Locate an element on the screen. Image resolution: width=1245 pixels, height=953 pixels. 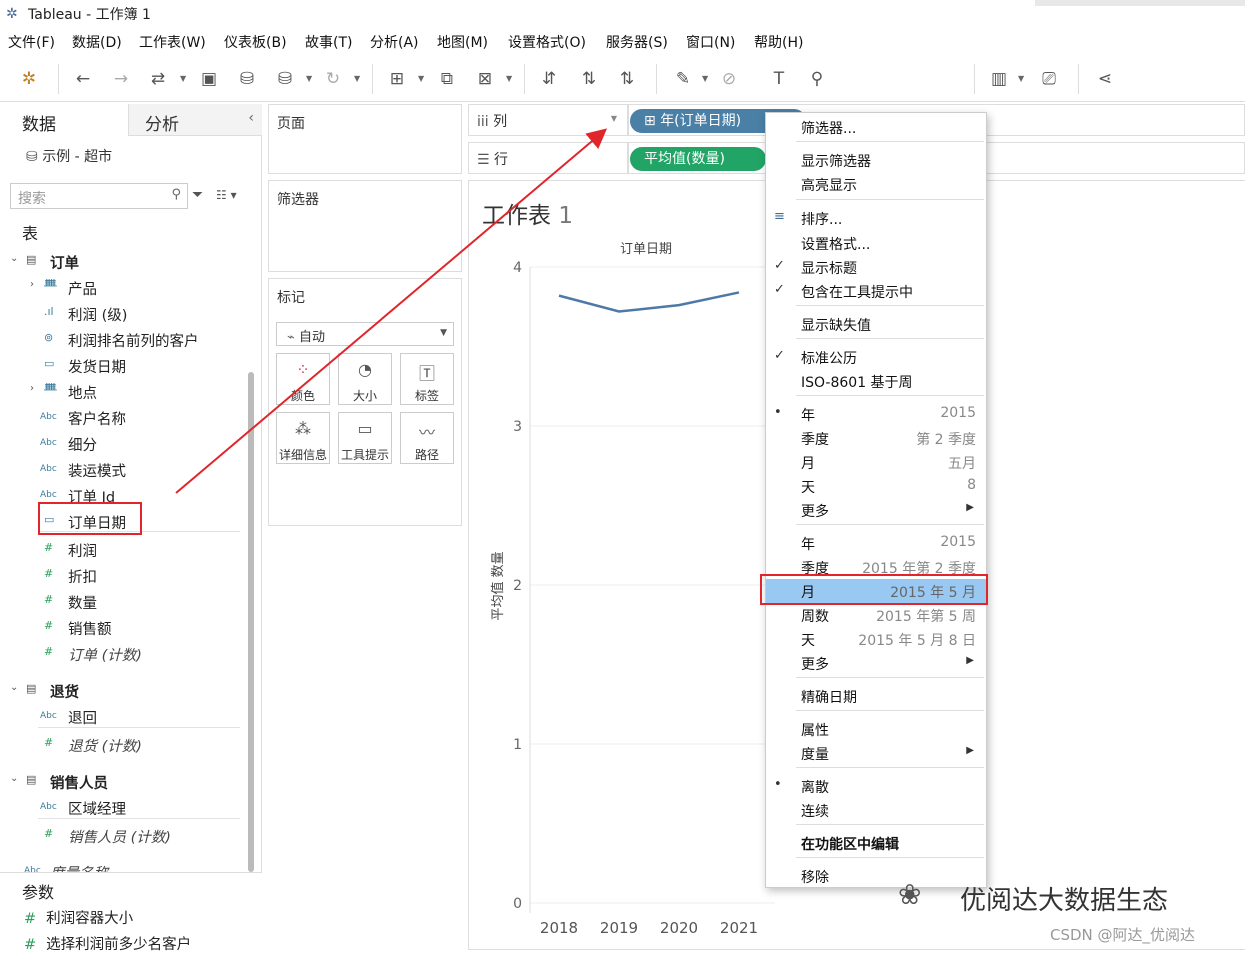
menu-data: 数据(D) is located at coordinates (97, 42).